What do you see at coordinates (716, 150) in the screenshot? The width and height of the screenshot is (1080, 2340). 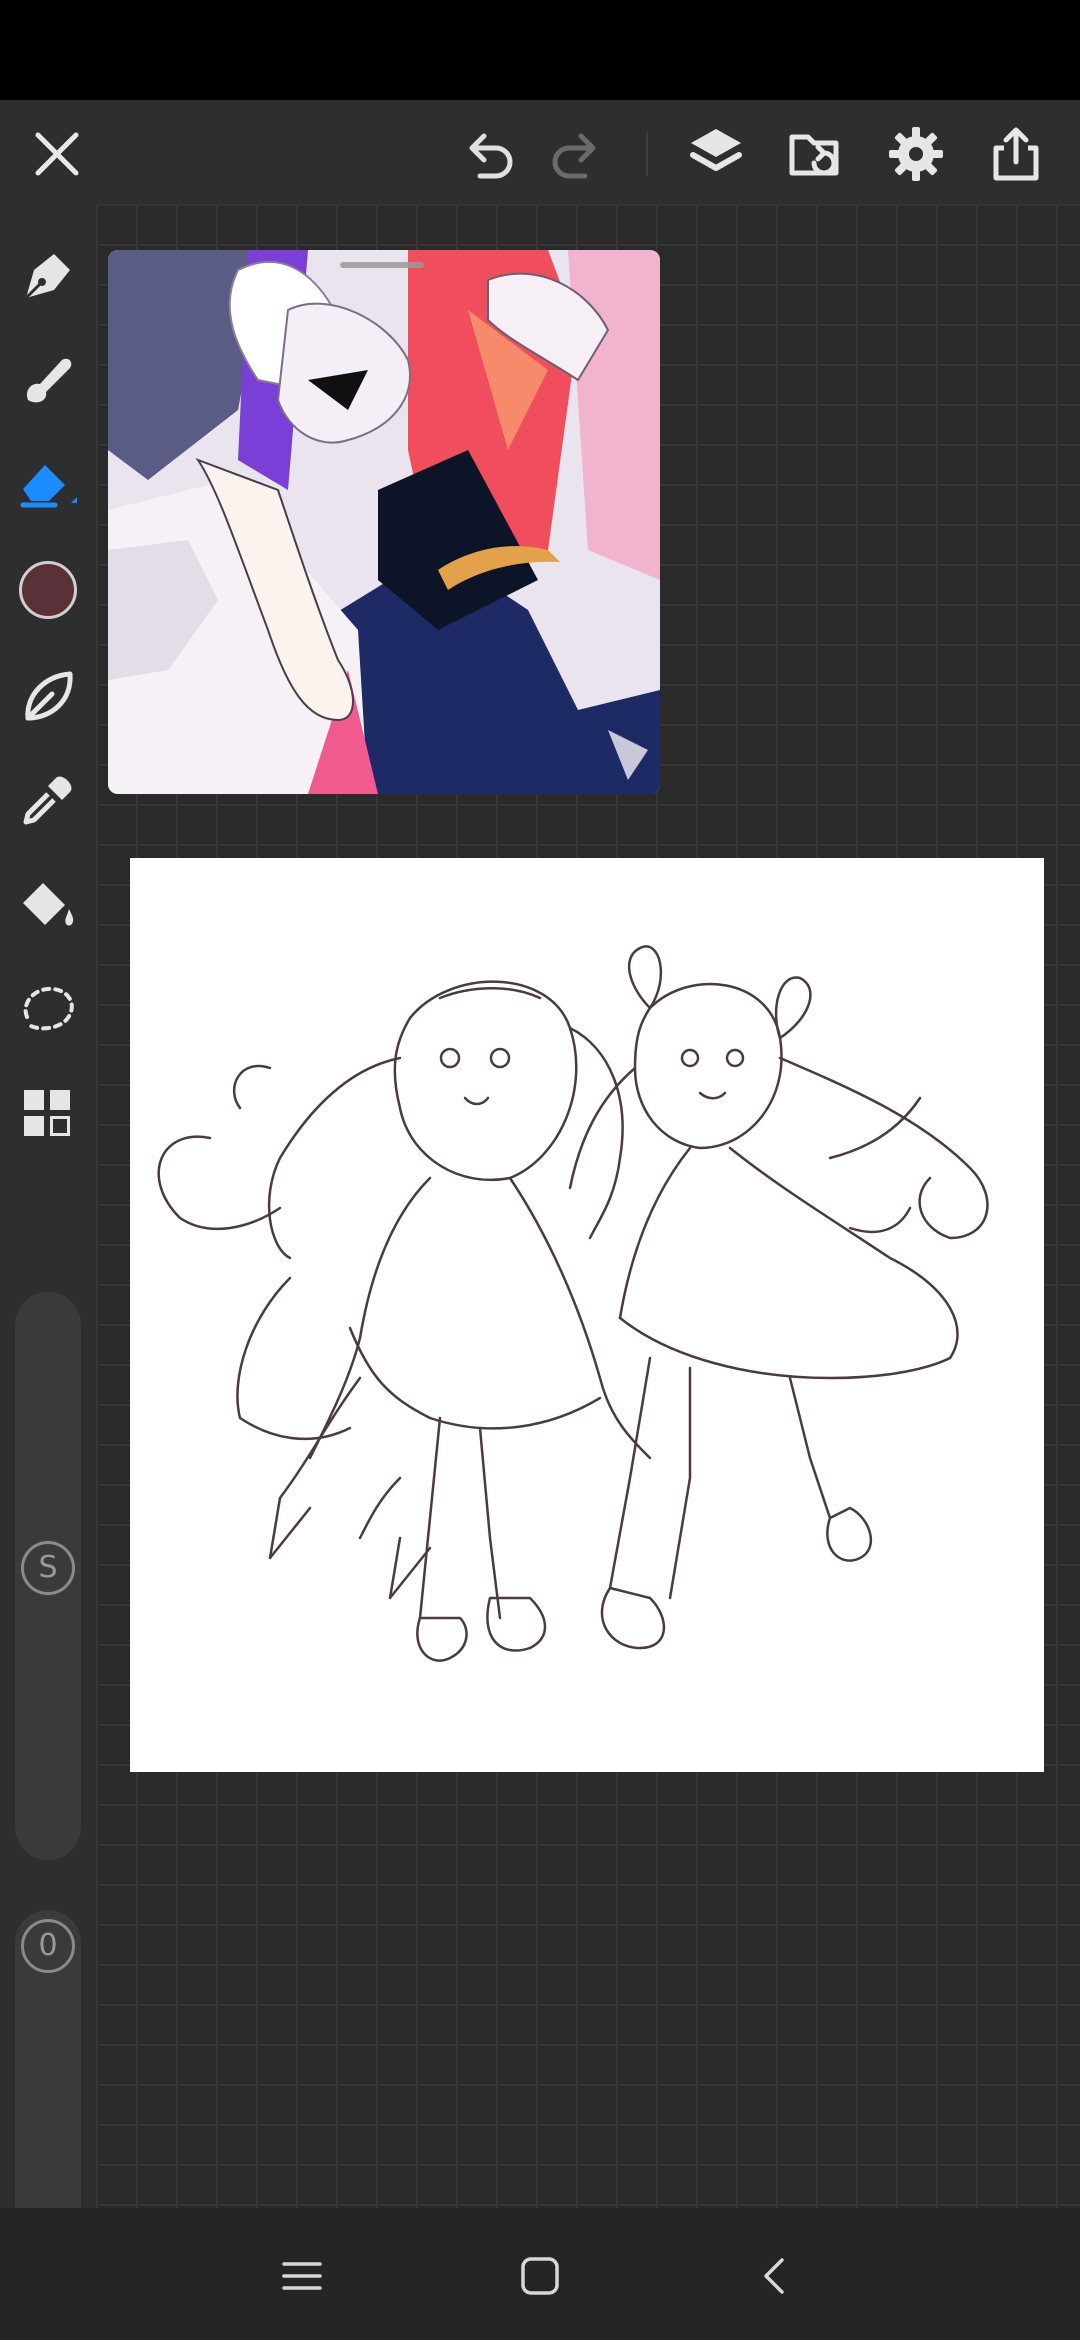 I see `layers-icon` at bounding box center [716, 150].